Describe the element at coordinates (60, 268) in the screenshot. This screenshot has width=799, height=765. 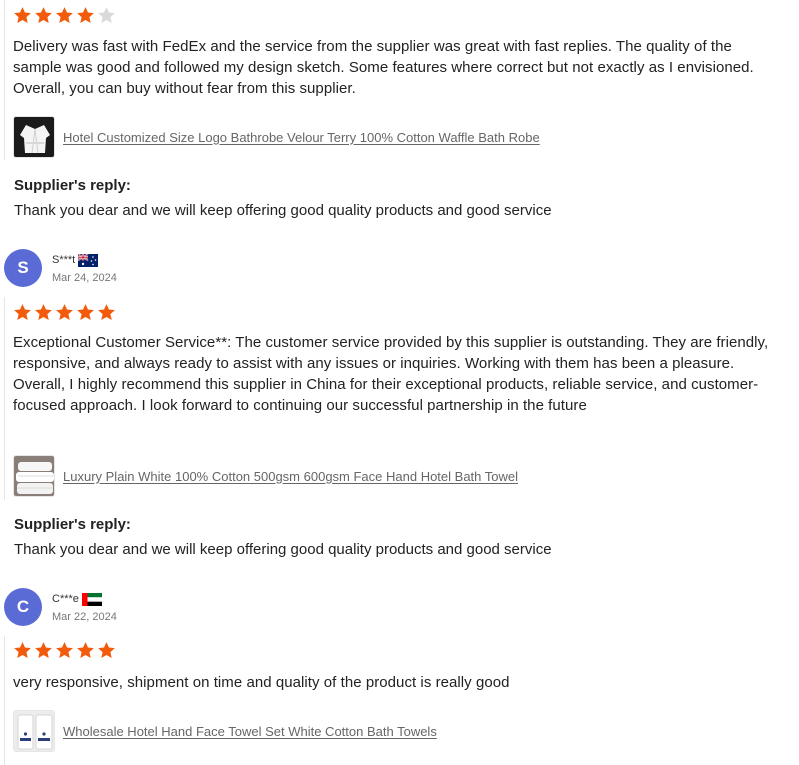
I see `reviewer-header: S S***t Mar 24, 2024` at that location.